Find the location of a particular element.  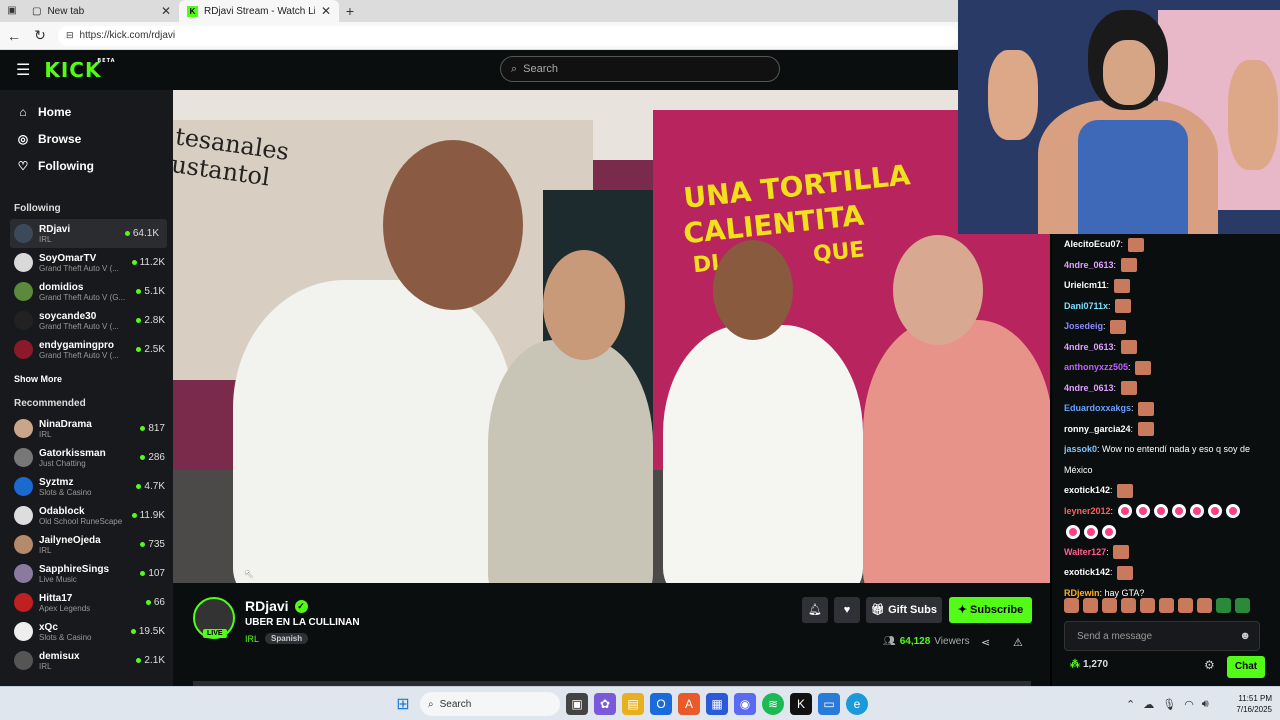

channel-category: Old School RuneScape is located at coordinates (81, 521).